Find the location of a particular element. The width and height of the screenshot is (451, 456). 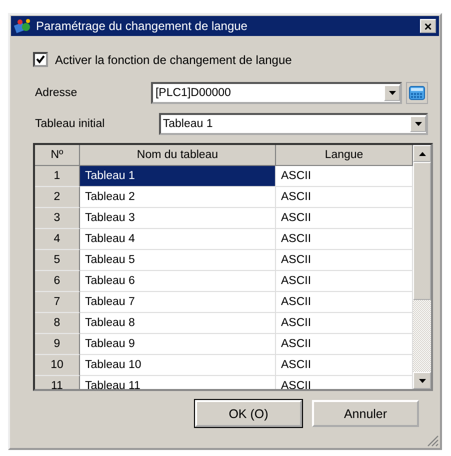

column-header: Langue is located at coordinates (344, 155).